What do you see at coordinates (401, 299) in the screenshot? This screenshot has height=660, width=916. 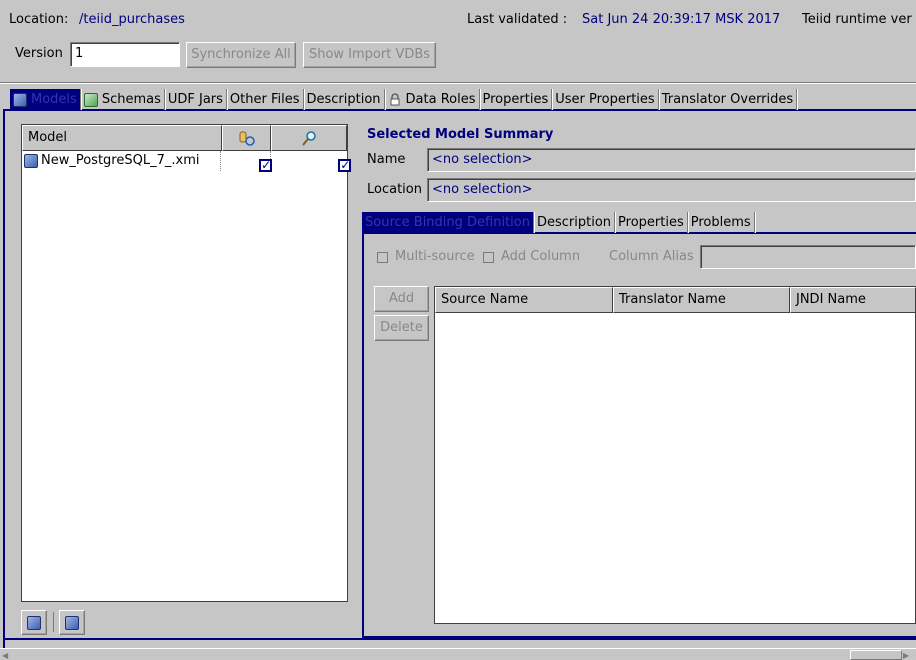 I see `add-button: Add` at bounding box center [401, 299].